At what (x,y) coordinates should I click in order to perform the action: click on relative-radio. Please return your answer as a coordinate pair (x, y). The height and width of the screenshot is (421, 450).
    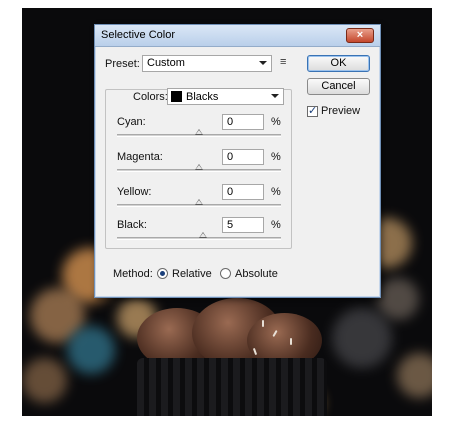
    Looking at the image, I should click on (162, 273).